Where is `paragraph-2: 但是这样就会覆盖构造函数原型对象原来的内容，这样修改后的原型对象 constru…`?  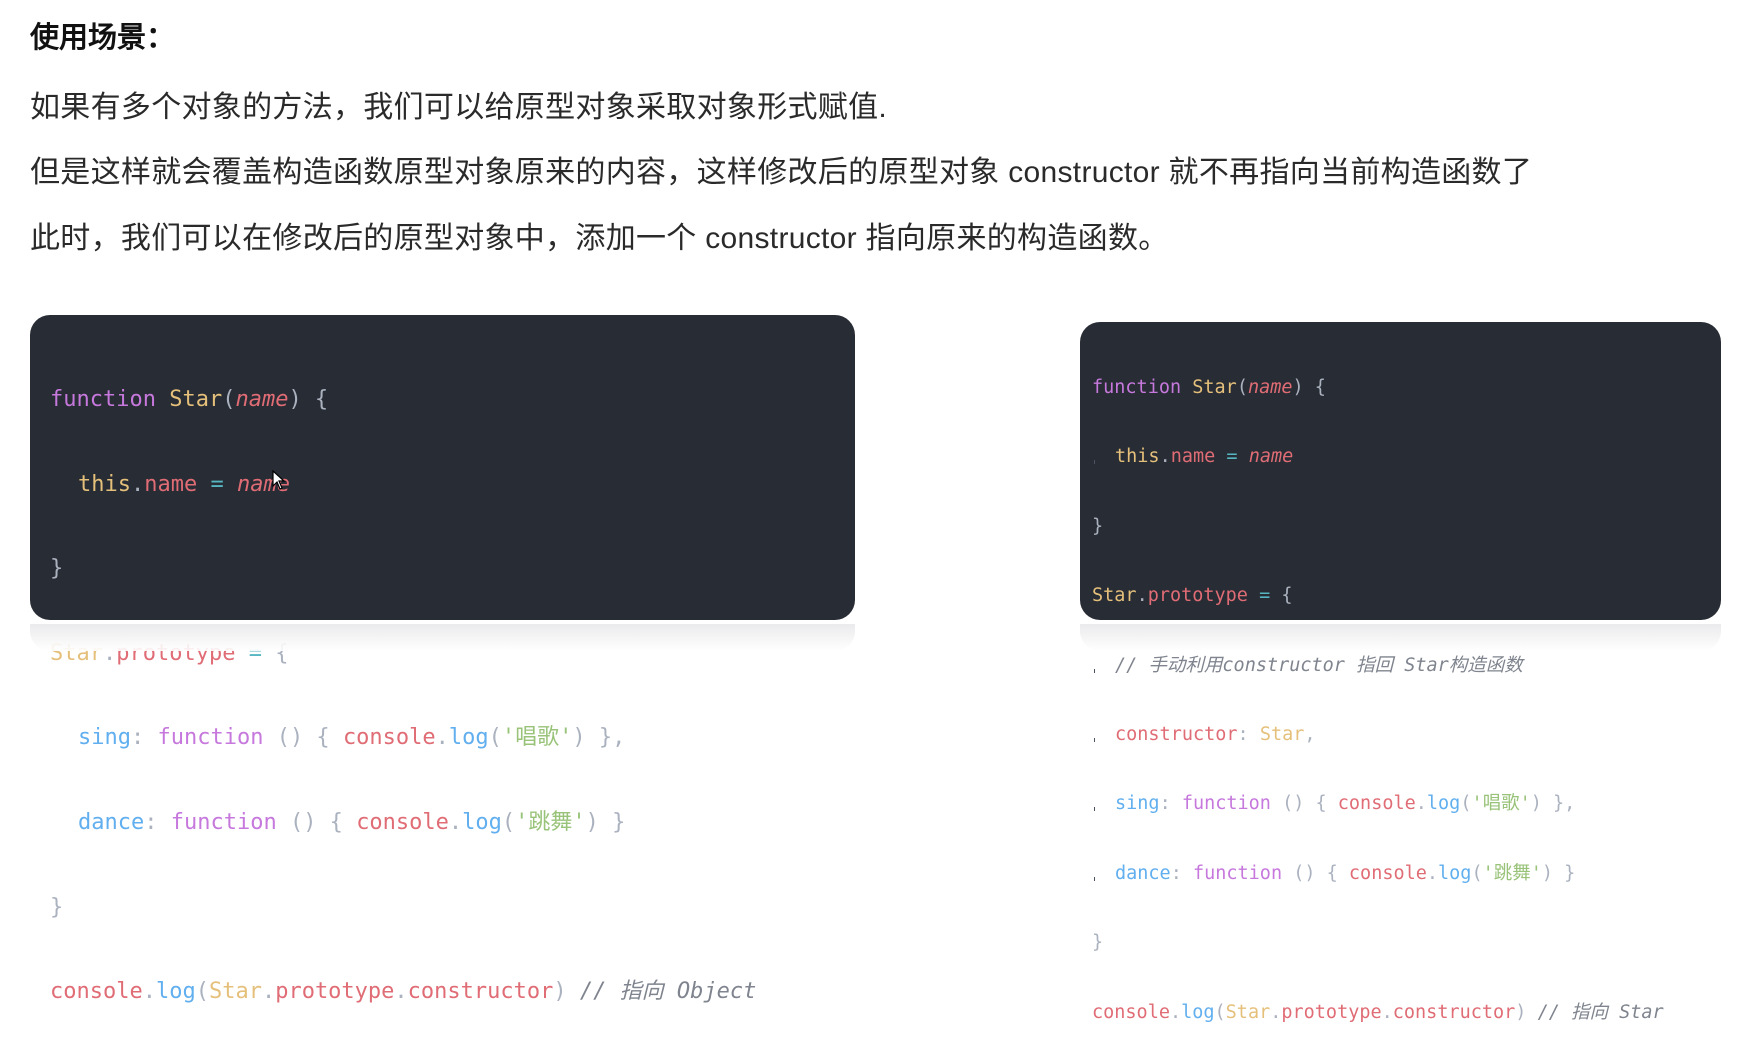 paragraph-2: 但是这样就会覆盖构造函数原型对象原来的内容，这样修改后的原型对象 constru… is located at coordinates (781, 172).